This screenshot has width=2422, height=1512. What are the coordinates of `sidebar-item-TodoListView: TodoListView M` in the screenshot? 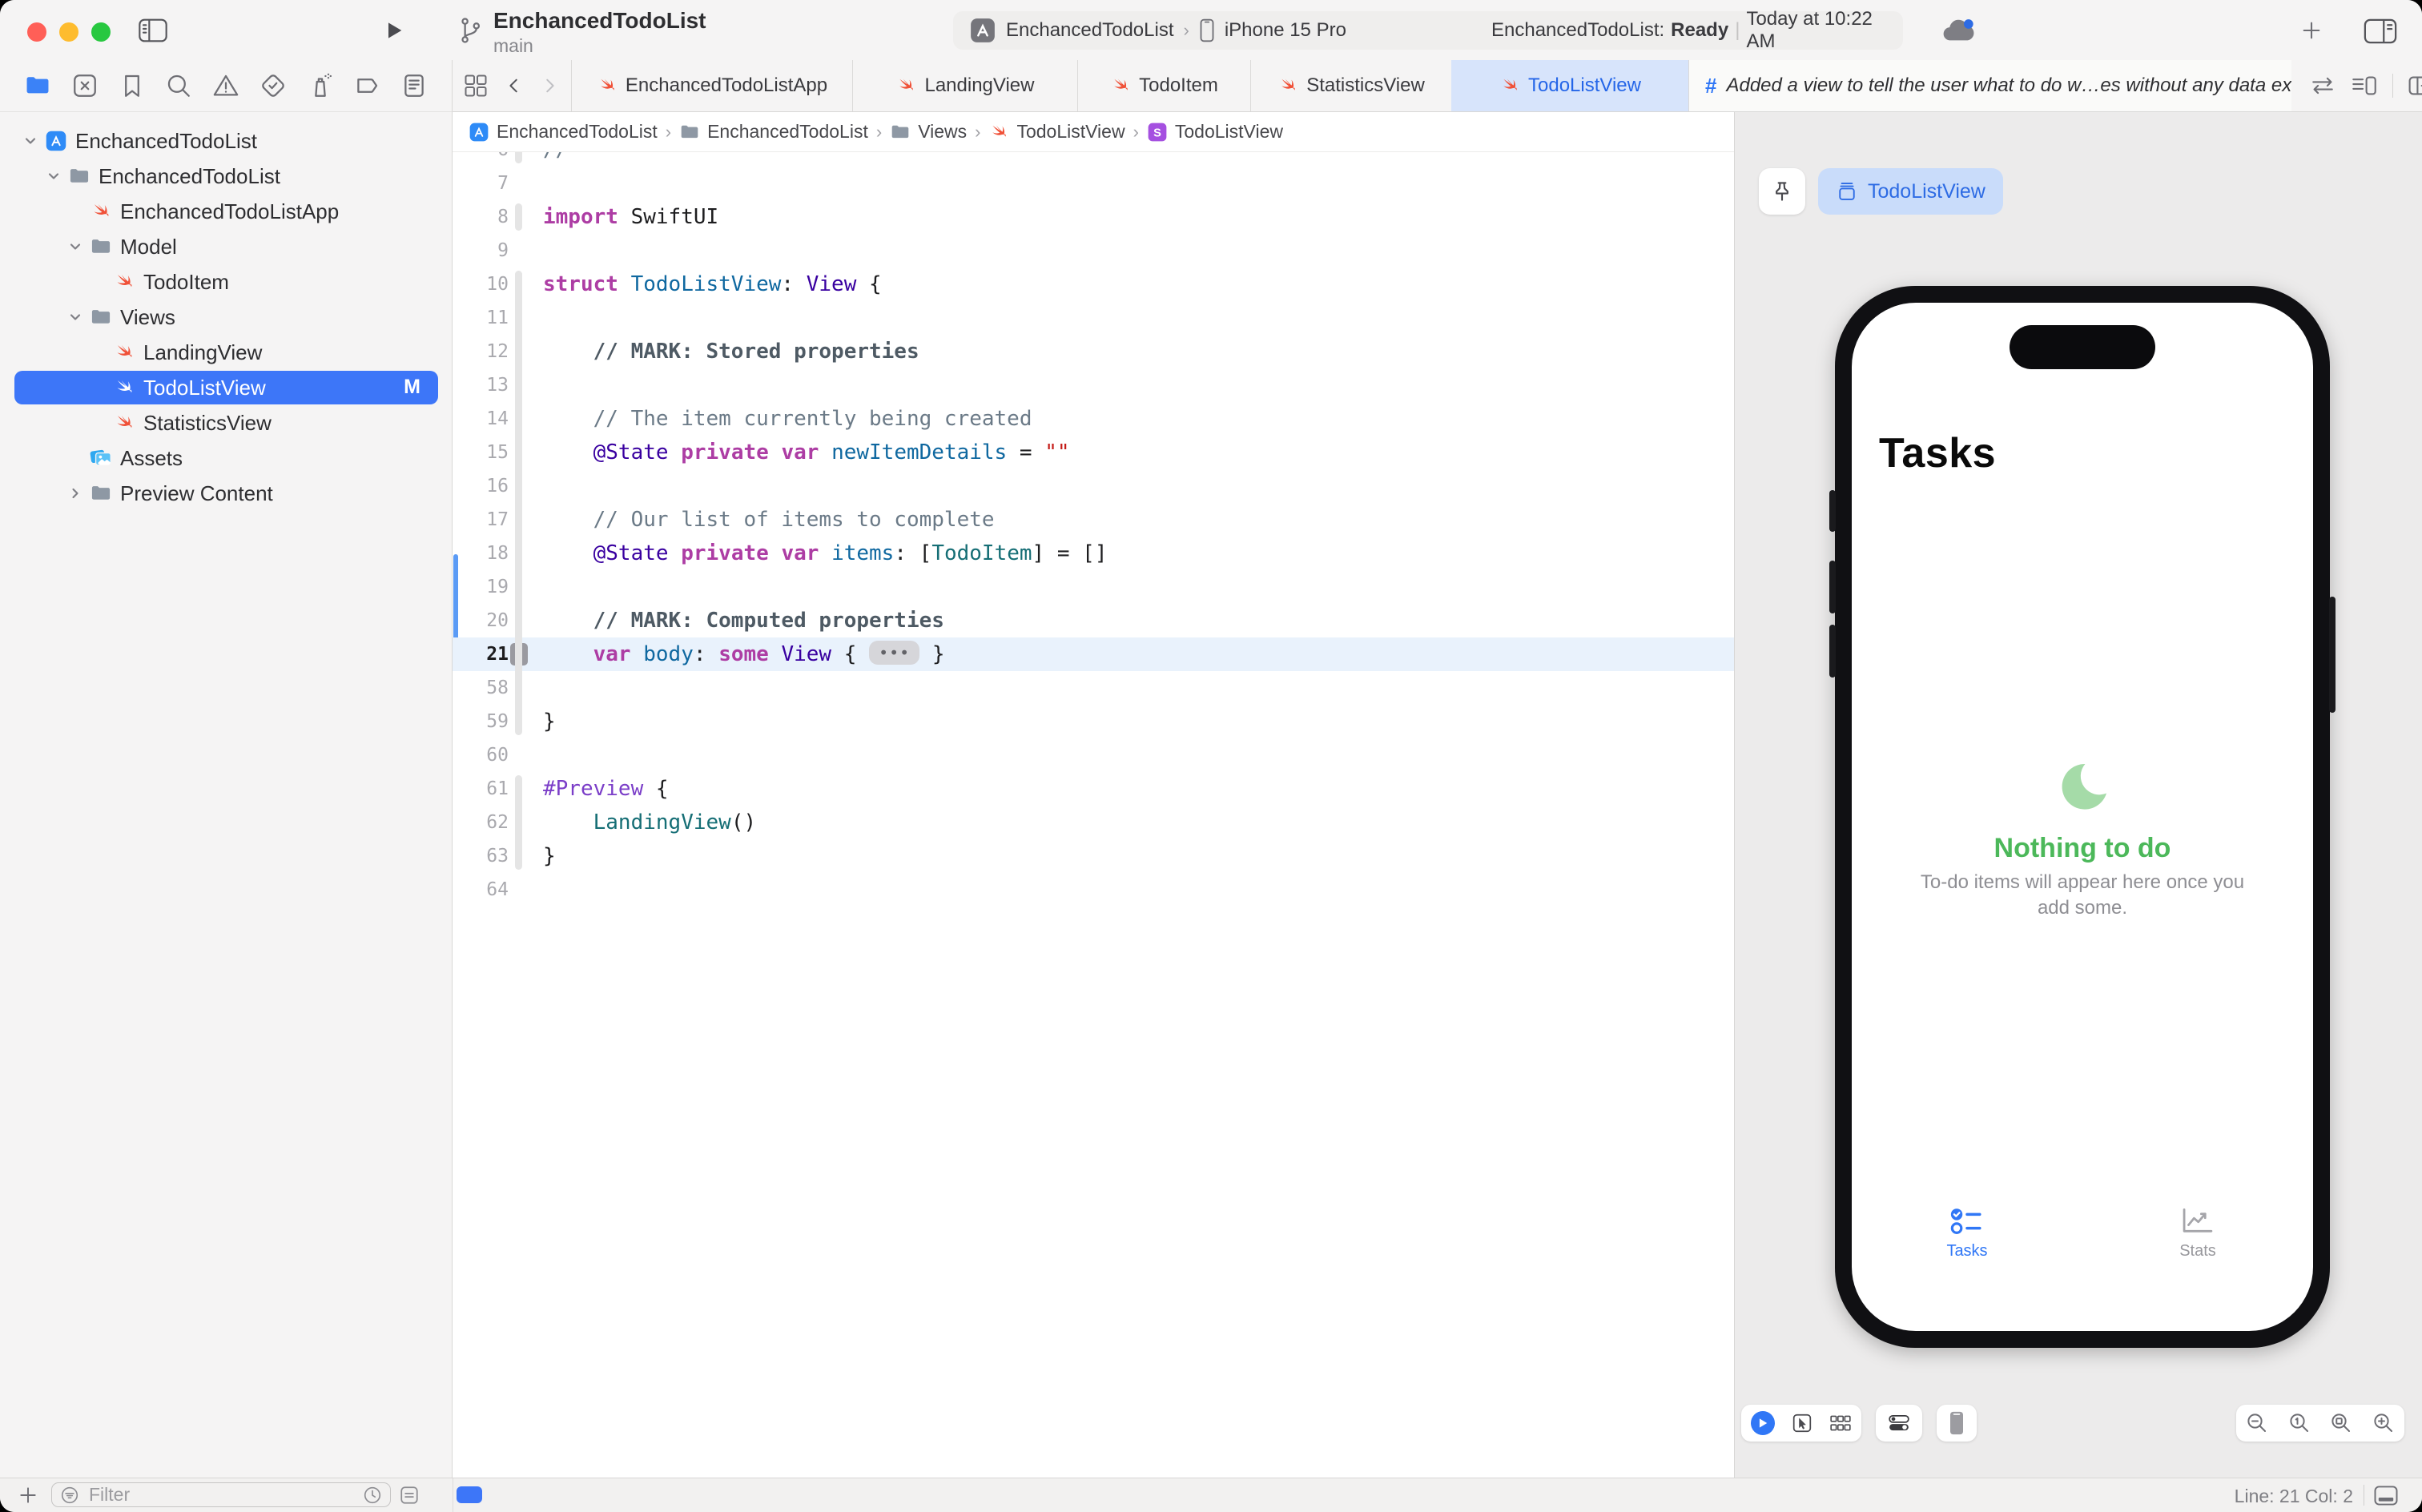 It's located at (227, 387).